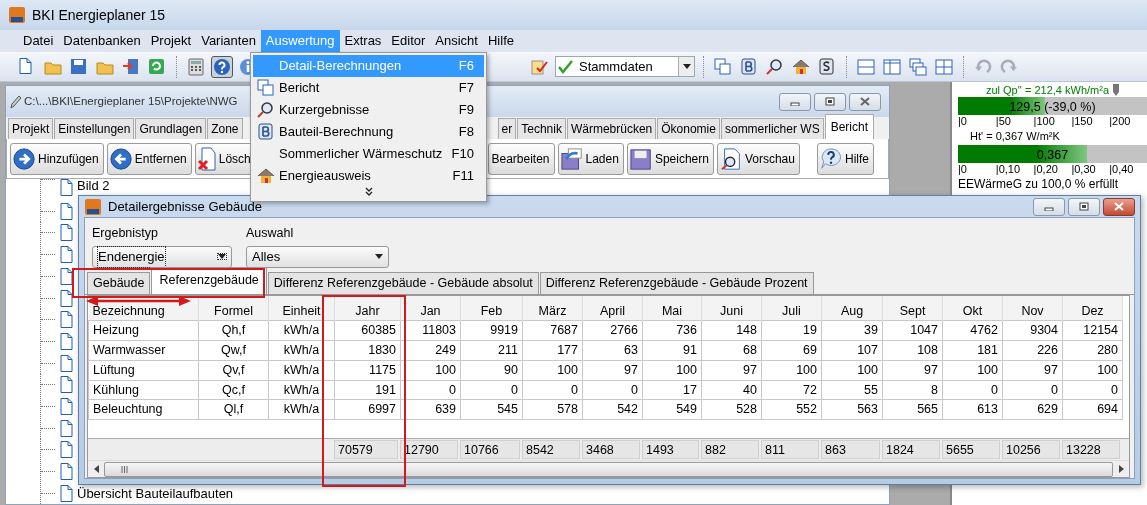 This screenshot has width=1147, height=505. What do you see at coordinates (911, 449) in the screenshot?
I see `total-cell: 1824` at bounding box center [911, 449].